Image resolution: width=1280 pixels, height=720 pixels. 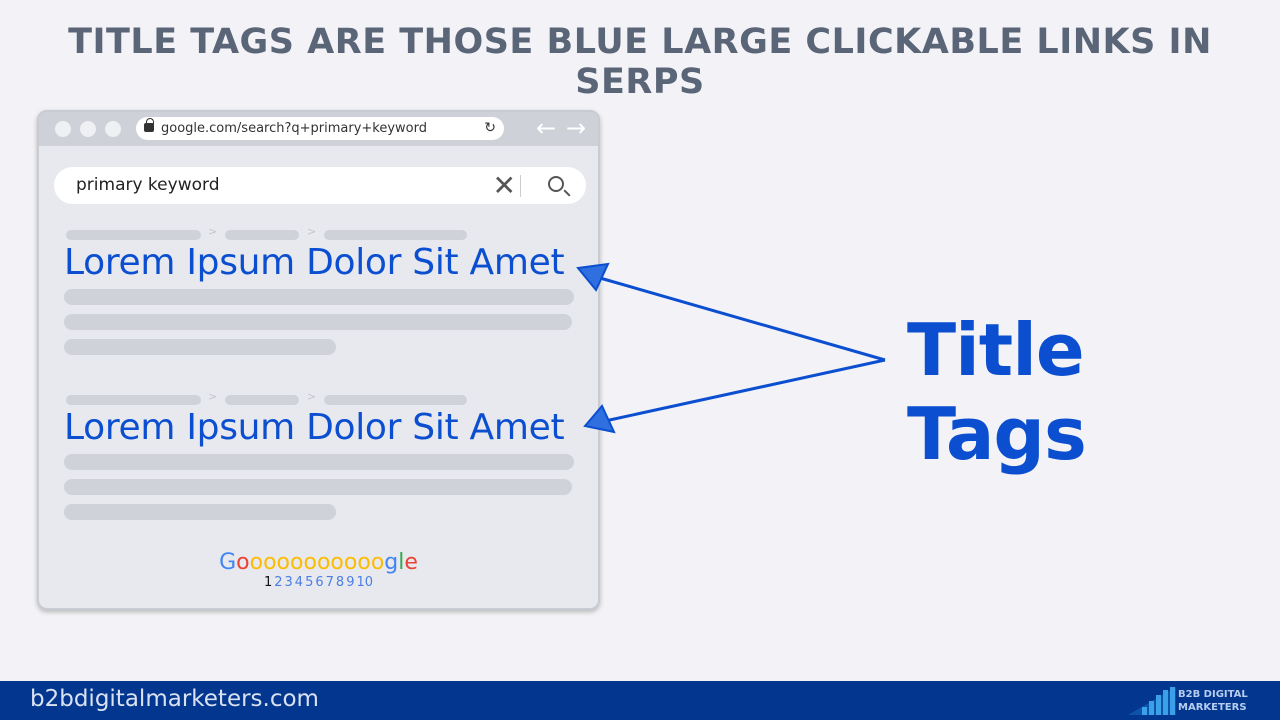 I want to click on logo-bars-icon, so click(x=1152, y=701).